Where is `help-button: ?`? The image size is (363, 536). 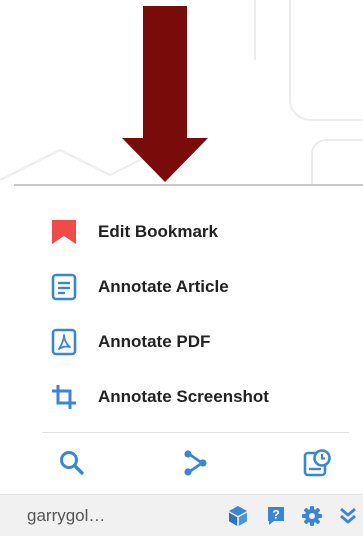 help-button: ? is located at coordinates (276, 516).